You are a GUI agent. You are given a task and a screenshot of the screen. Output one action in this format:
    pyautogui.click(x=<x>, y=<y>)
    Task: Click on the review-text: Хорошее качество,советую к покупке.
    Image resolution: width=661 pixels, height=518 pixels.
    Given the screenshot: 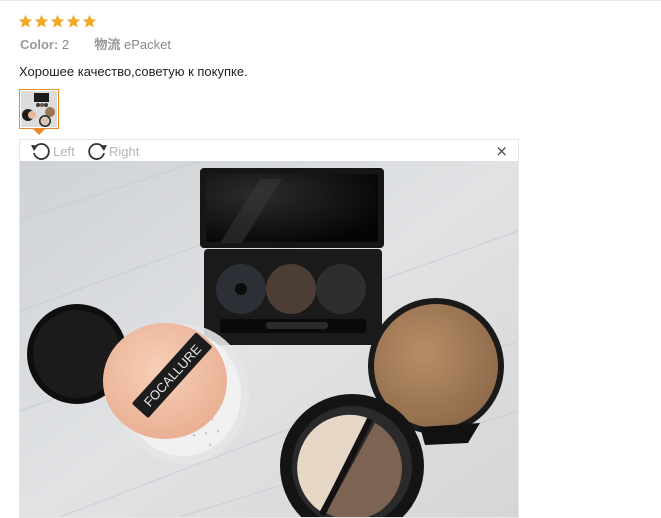 What is the action you would take?
    pyautogui.click(x=133, y=71)
    